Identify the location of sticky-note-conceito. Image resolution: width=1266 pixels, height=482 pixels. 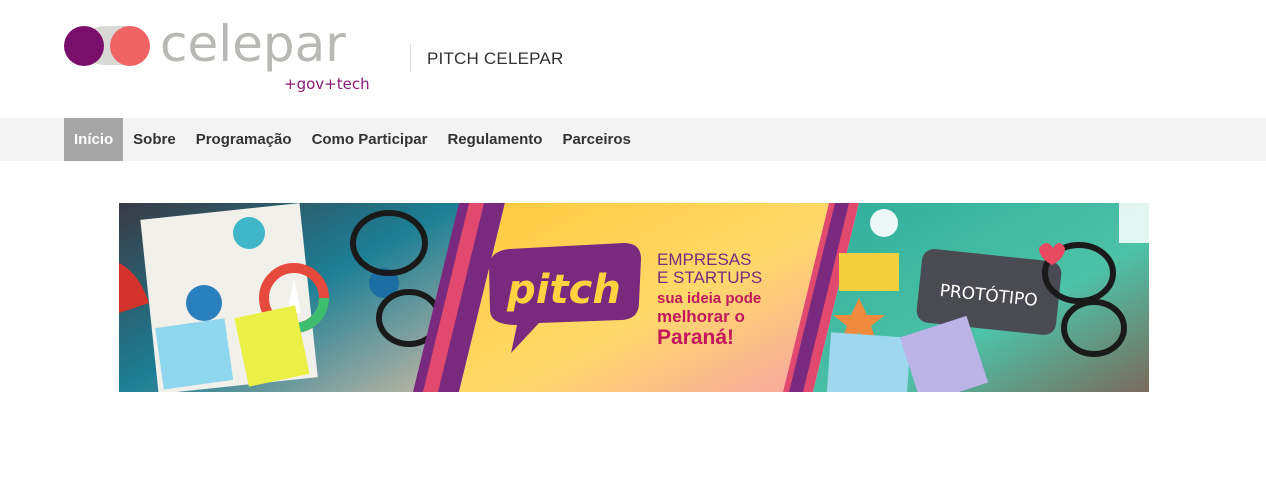
(194, 354).